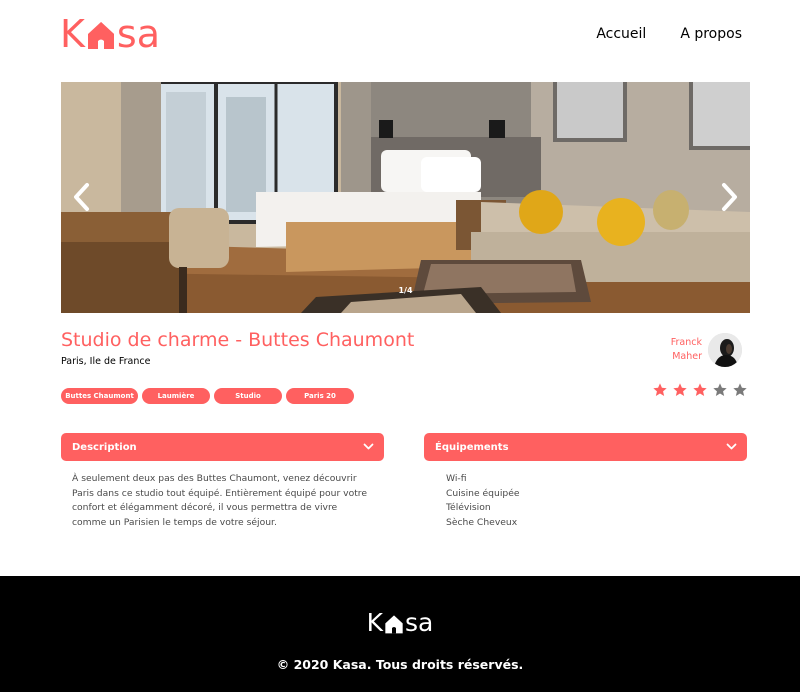  What do you see at coordinates (687, 356) in the screenshot?
I see `host-last-name: Maher` at bounding box center [687, 356].